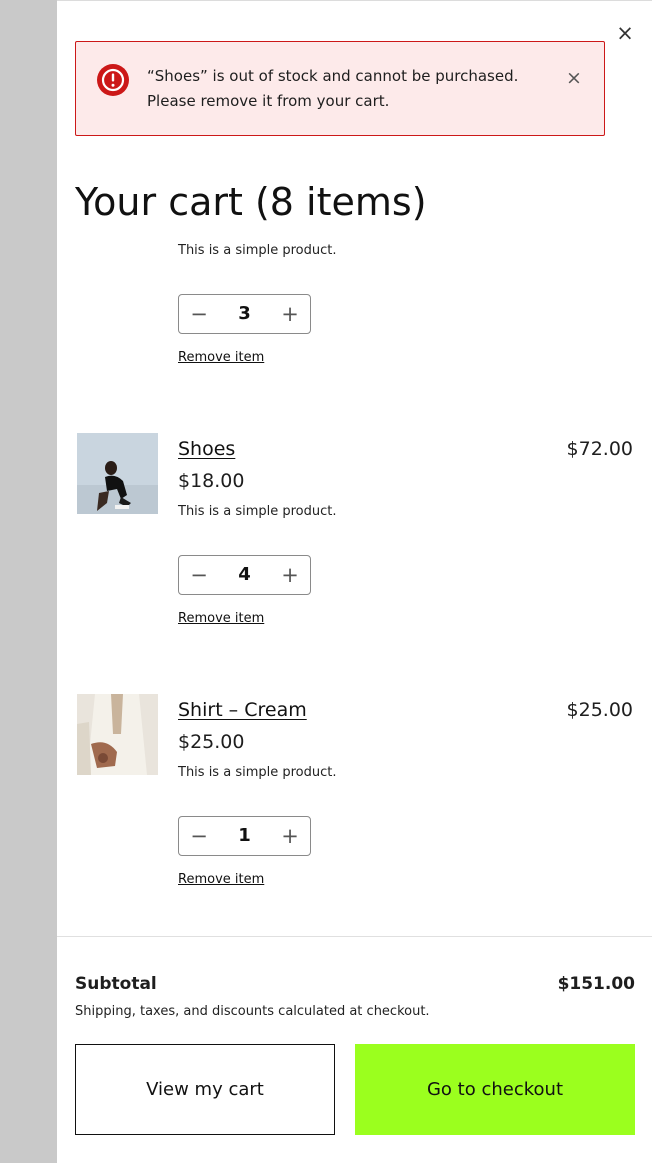 The height and width of the screenshot is (1163, 652). Describe the element at coordinates (117, 734) in the screenshot. I see `product-image-shirt` at that location.